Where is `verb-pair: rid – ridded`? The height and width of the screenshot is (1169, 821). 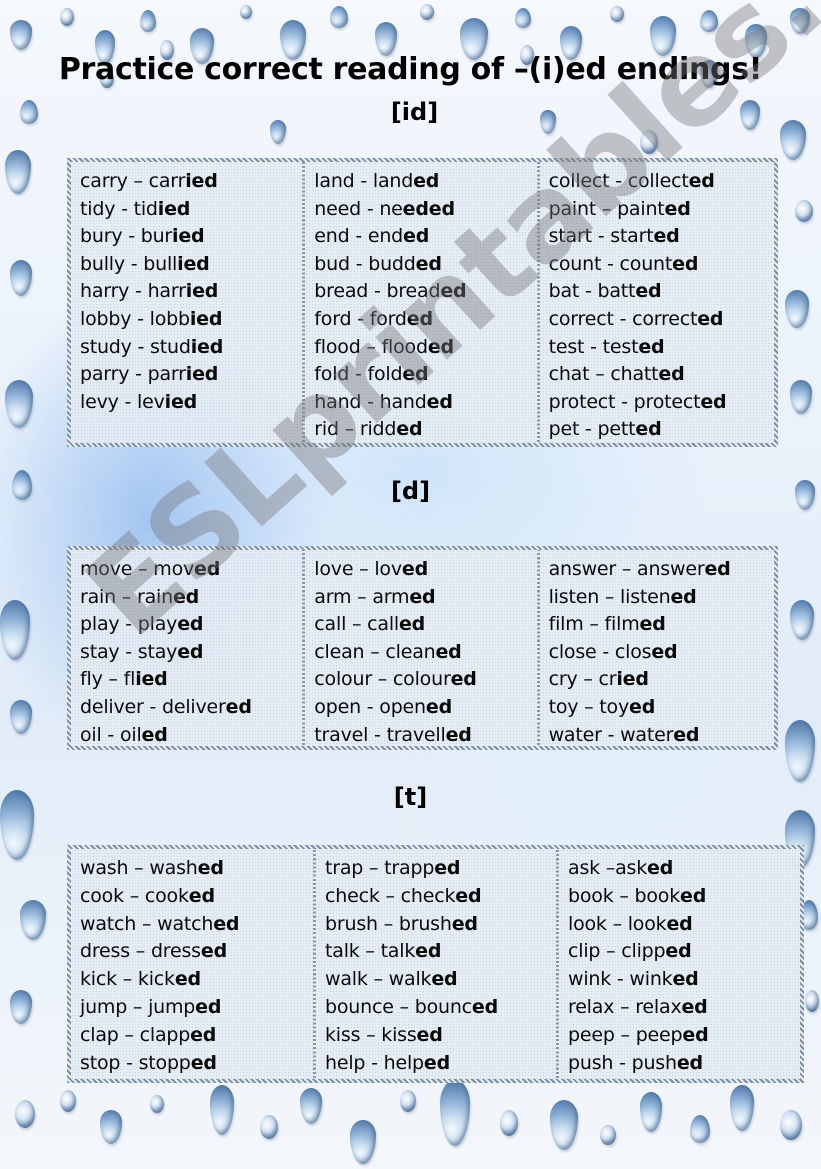 verb-pair: rid – ridded is located at coordinates (425, 430).